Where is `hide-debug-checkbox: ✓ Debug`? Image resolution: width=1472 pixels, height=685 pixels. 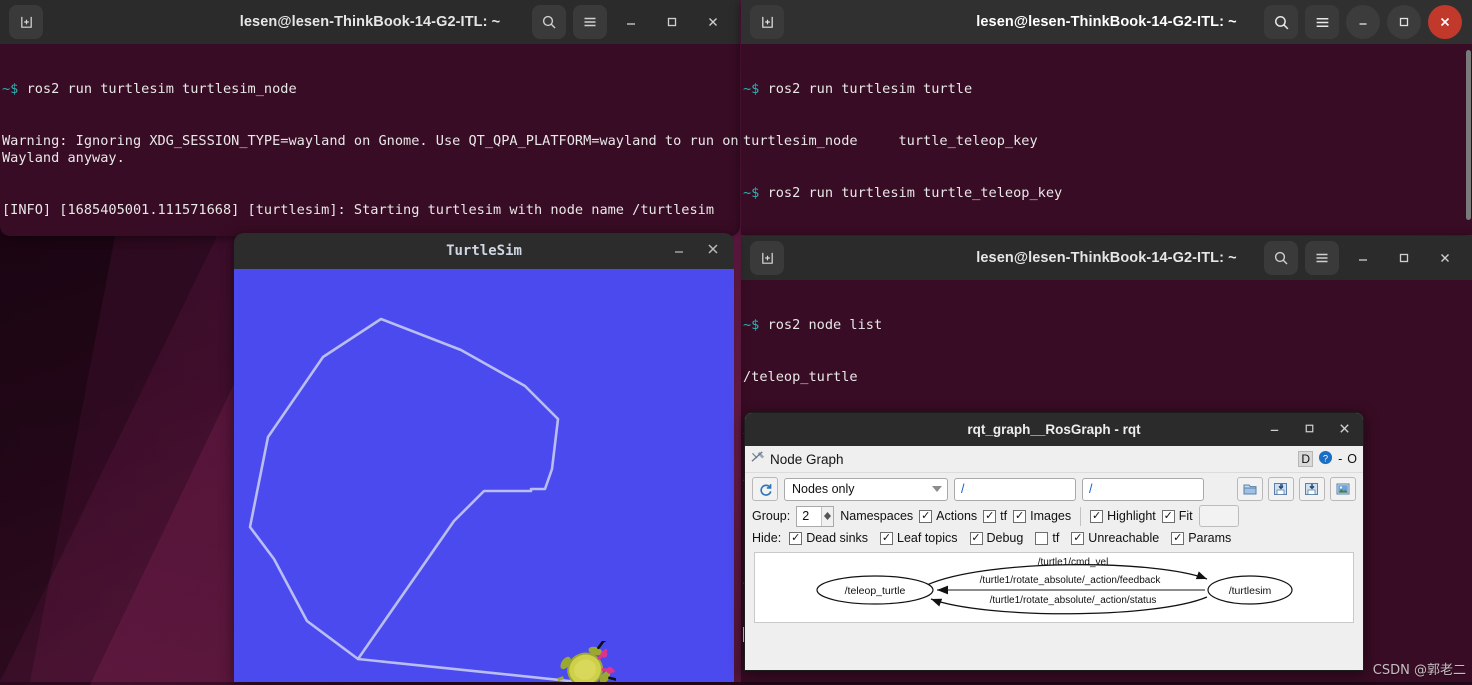 hide-debug-checkbox: ✓ Debug is located at coordinates (997, 538).